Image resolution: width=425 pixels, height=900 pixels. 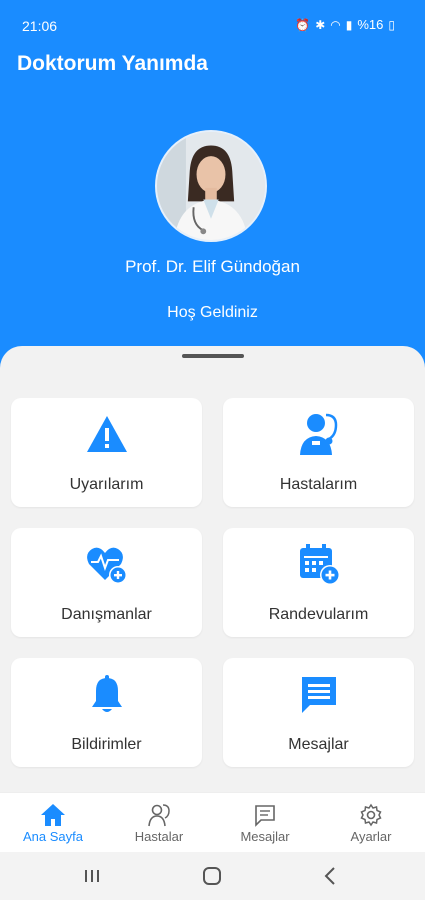 I want to click on nav-label: Hastalar, so click(x=159, y=836).